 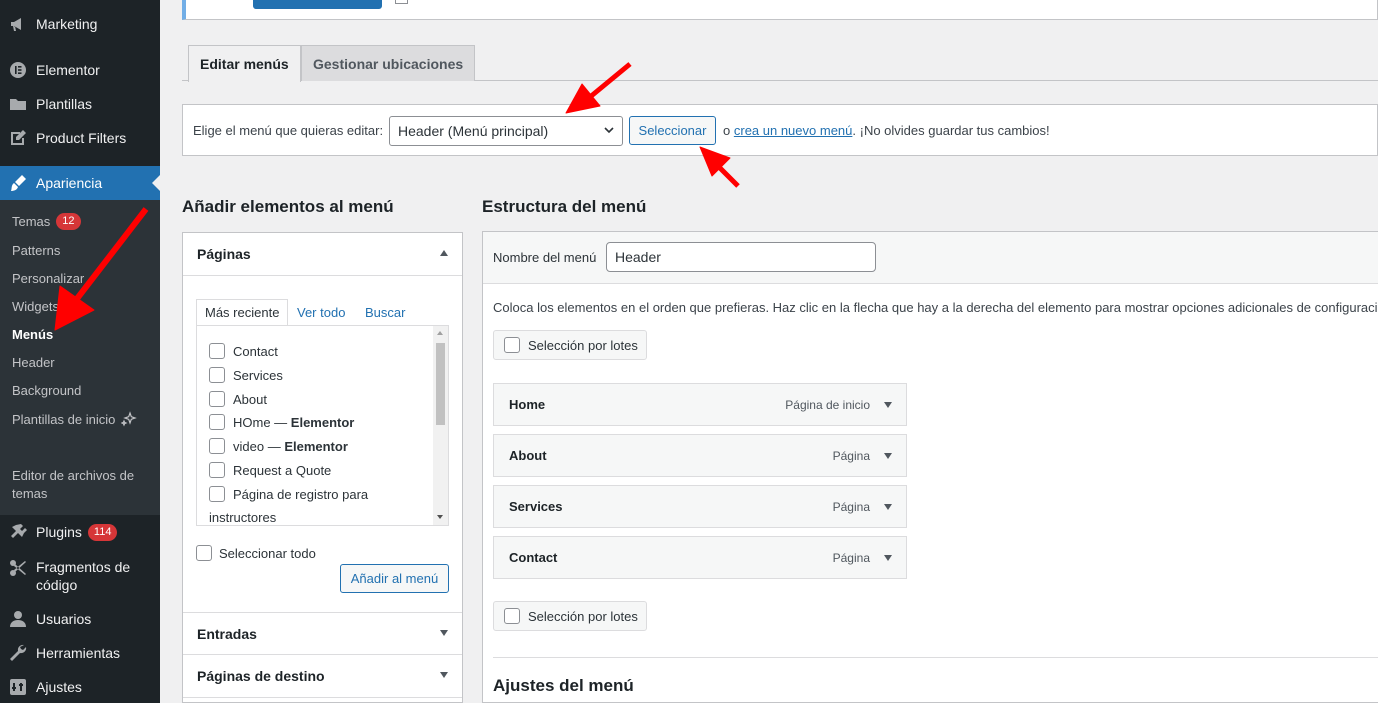 I want to click on submenu-widgets: Widgets, so click(x=35, y=306).